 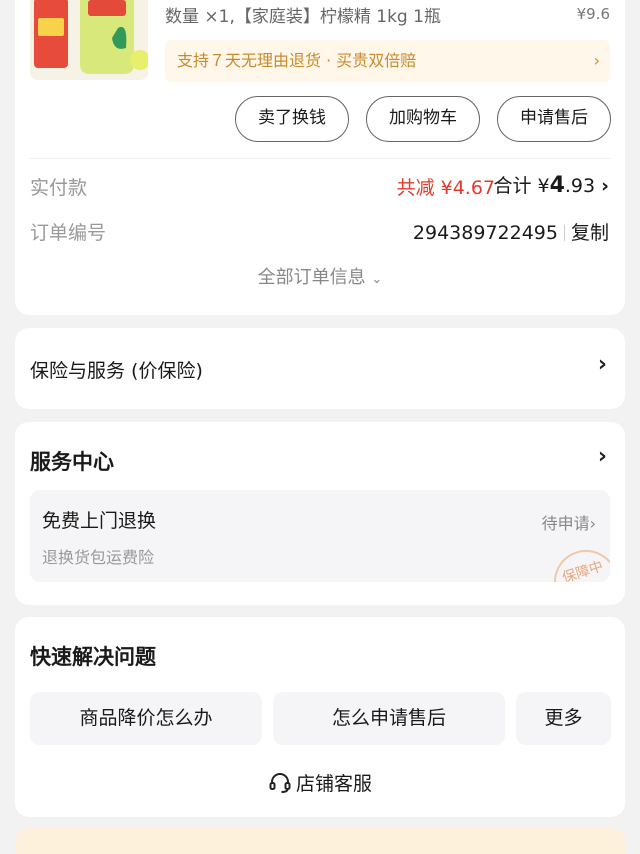 I want to click on service-description: 退换货包运费险, so click(x=98, y=557).